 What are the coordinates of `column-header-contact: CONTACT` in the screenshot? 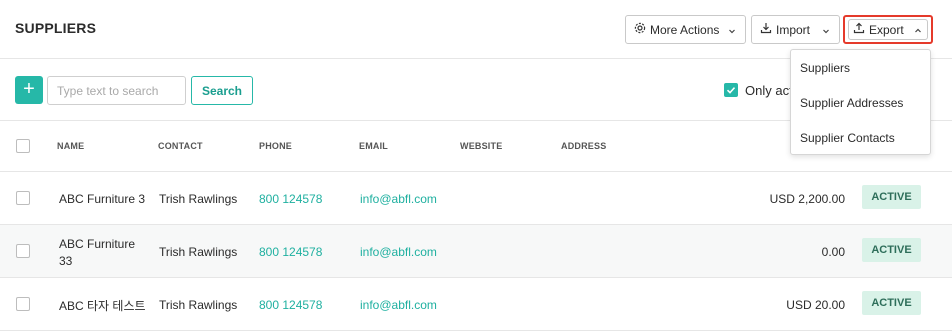 It's located at (180, 146).